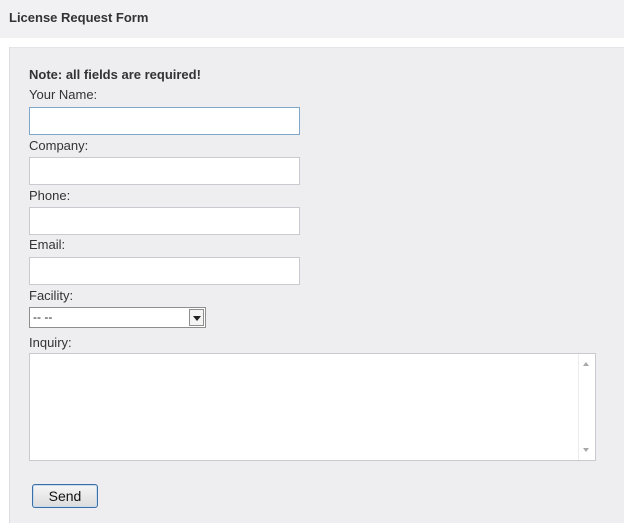 Image resolution: width=624 pixels, height=523 pixels. I want to click on name-label: Your Name:, so click(63, 94).